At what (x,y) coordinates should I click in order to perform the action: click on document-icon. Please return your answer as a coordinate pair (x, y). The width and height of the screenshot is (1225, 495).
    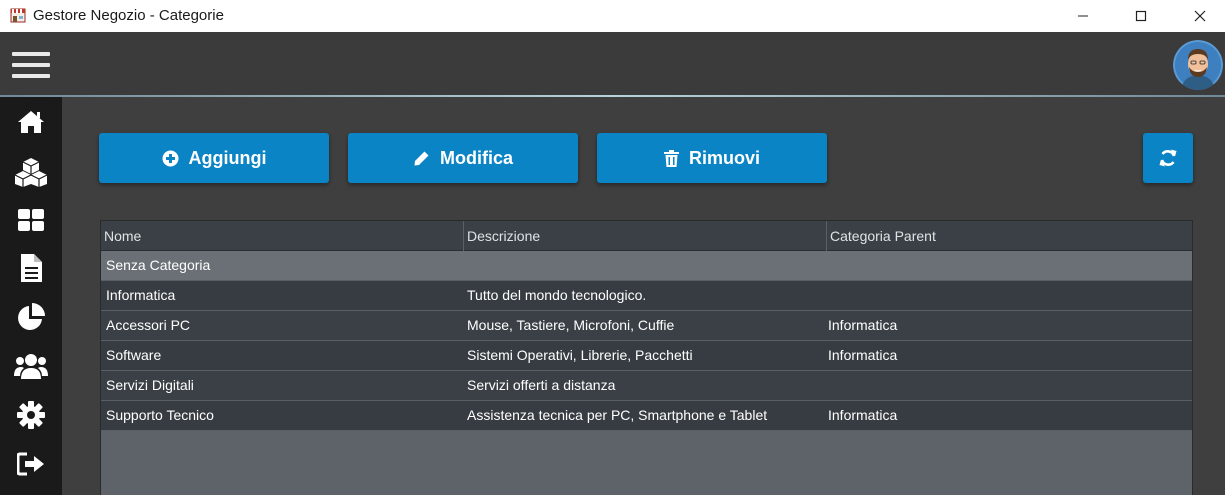
    Looking at the image, I should click on (31, 268).